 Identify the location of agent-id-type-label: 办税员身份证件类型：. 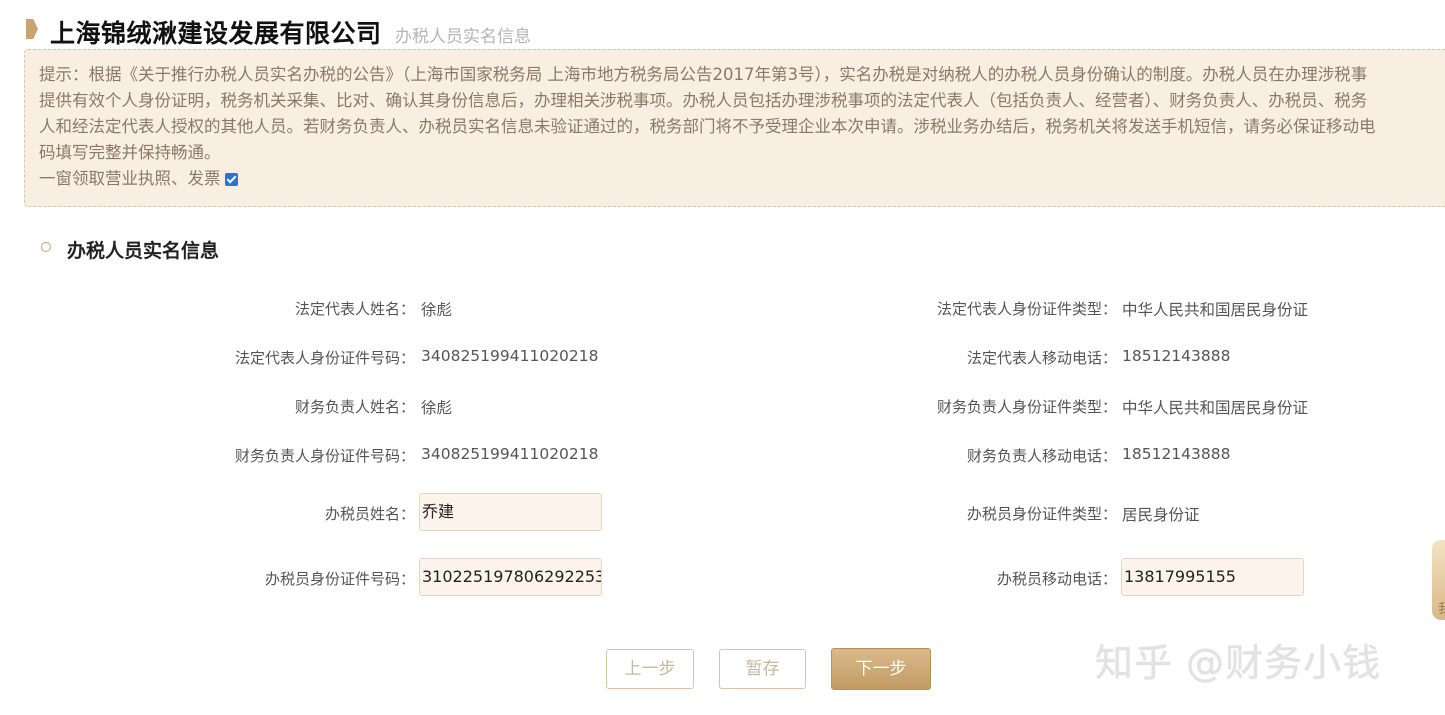
(1041, 514).